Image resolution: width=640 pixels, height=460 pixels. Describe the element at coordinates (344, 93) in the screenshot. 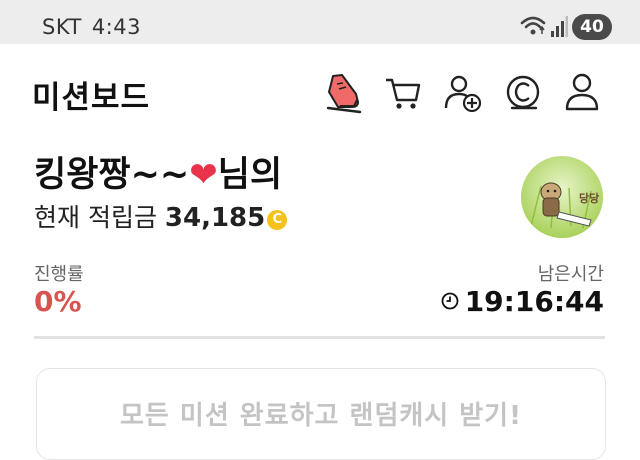

I see `walk-shoe-icon` at that location.